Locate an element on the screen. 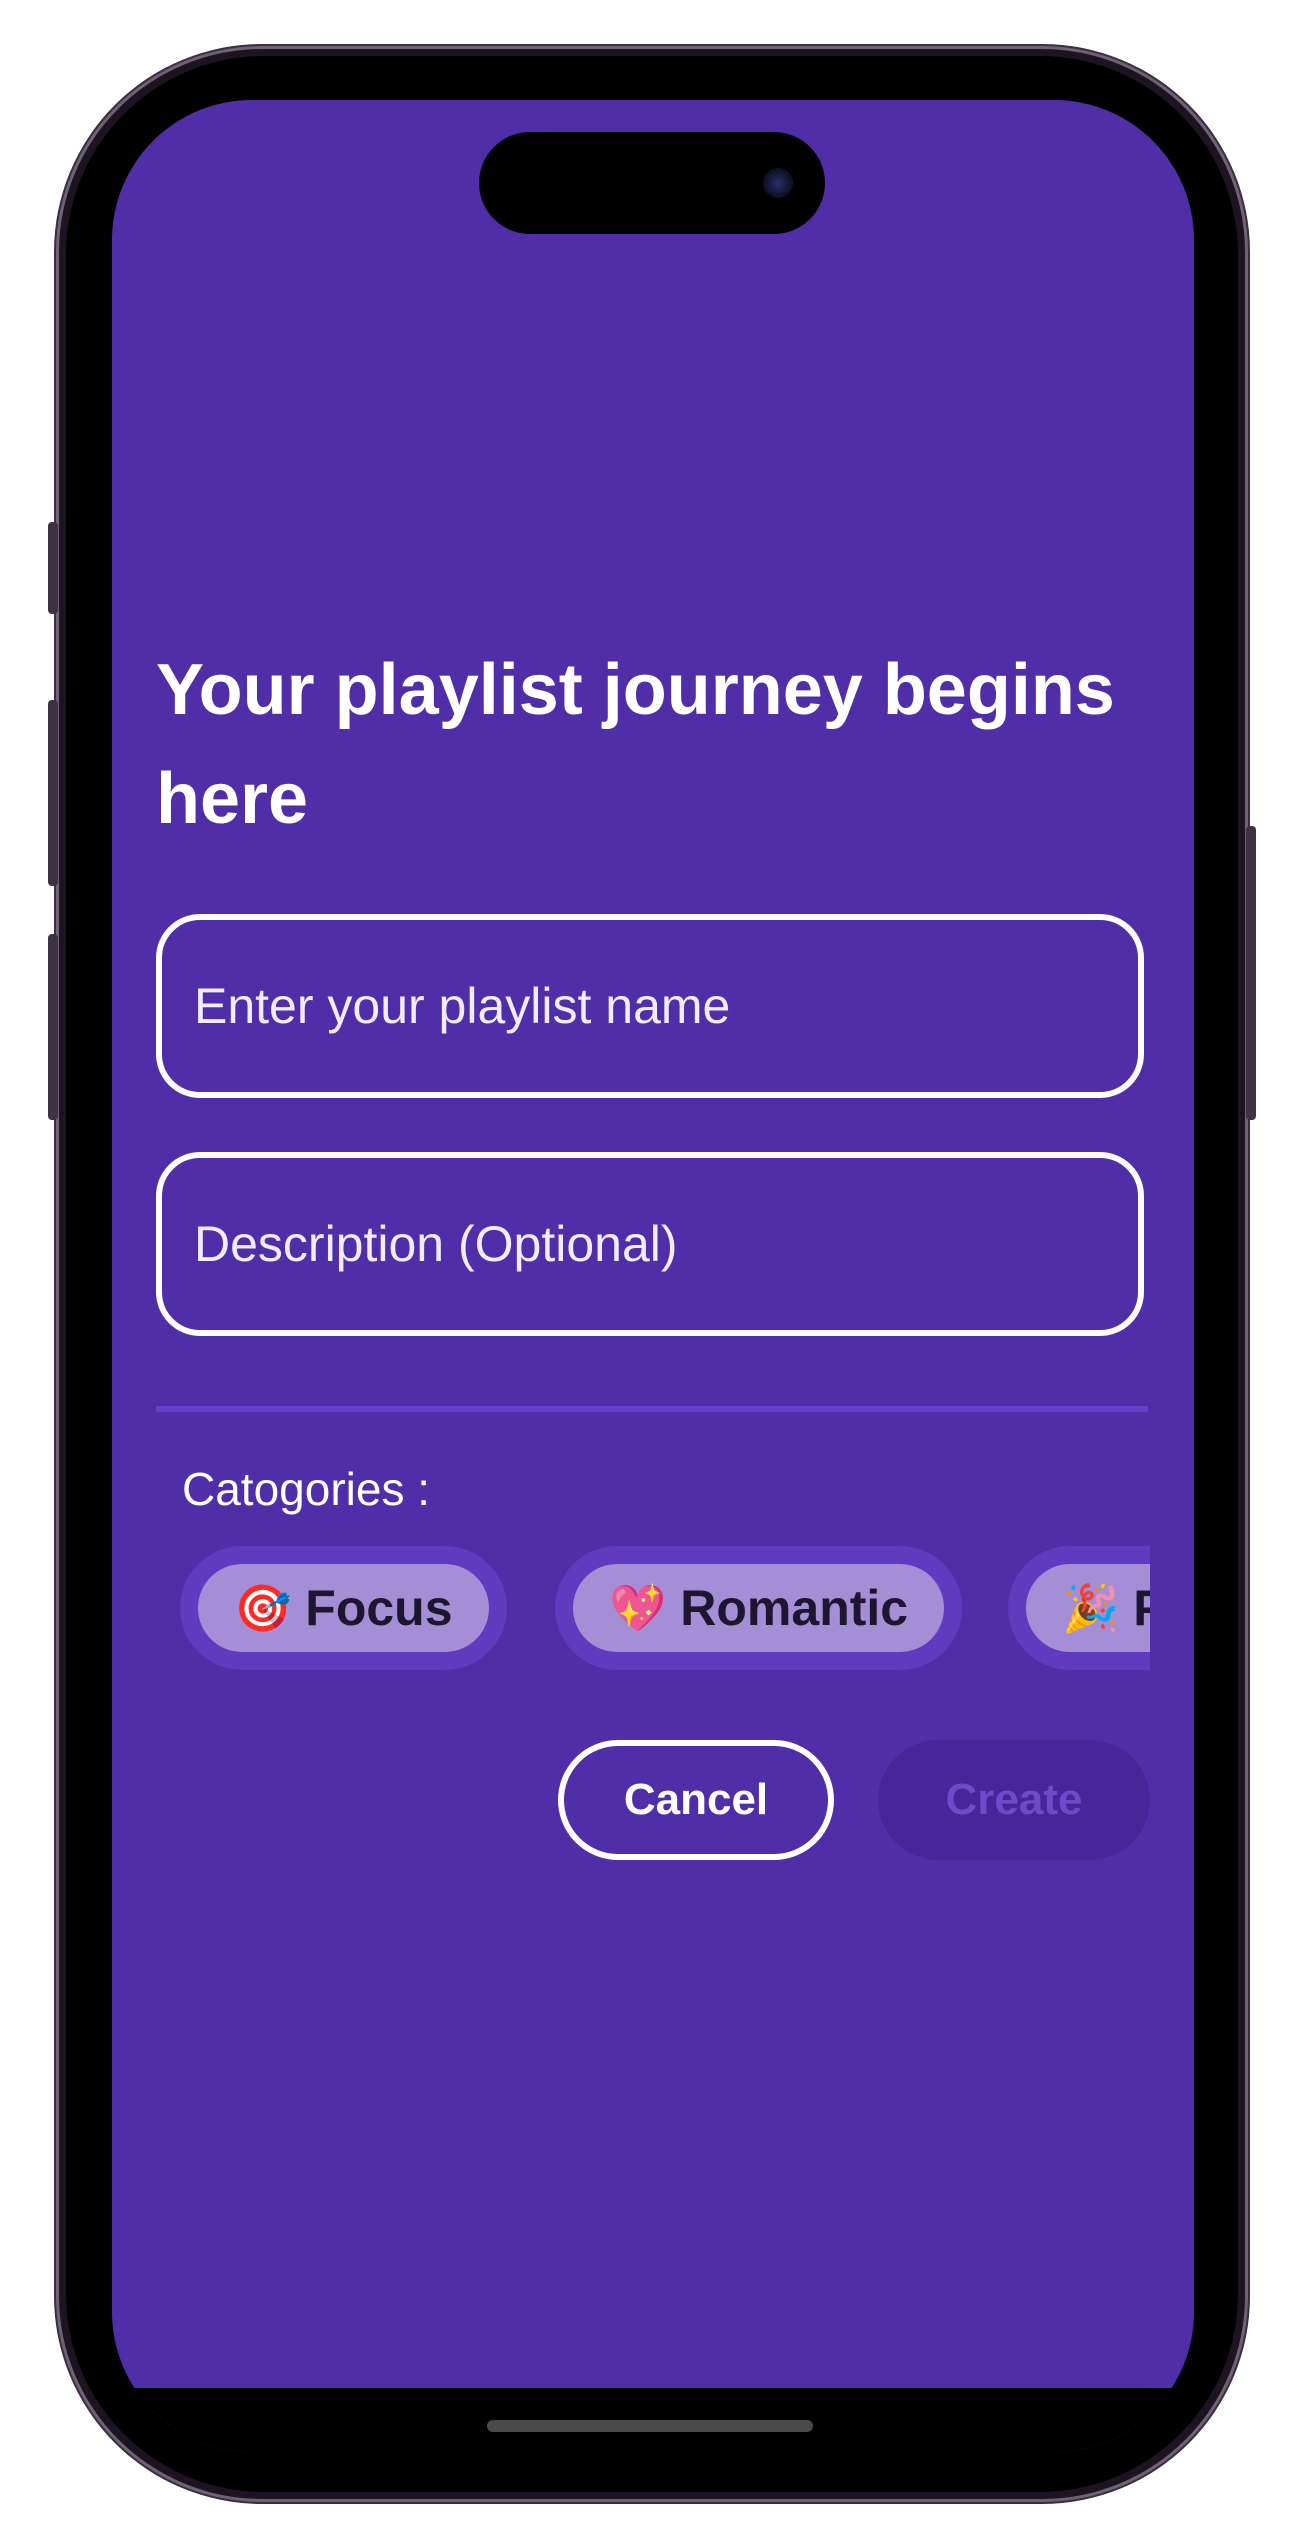 Image resolution: width=1304 pixels, height=2544 pixels. chip-body: 💖 Romantic is located at coordinates (759, 1608).